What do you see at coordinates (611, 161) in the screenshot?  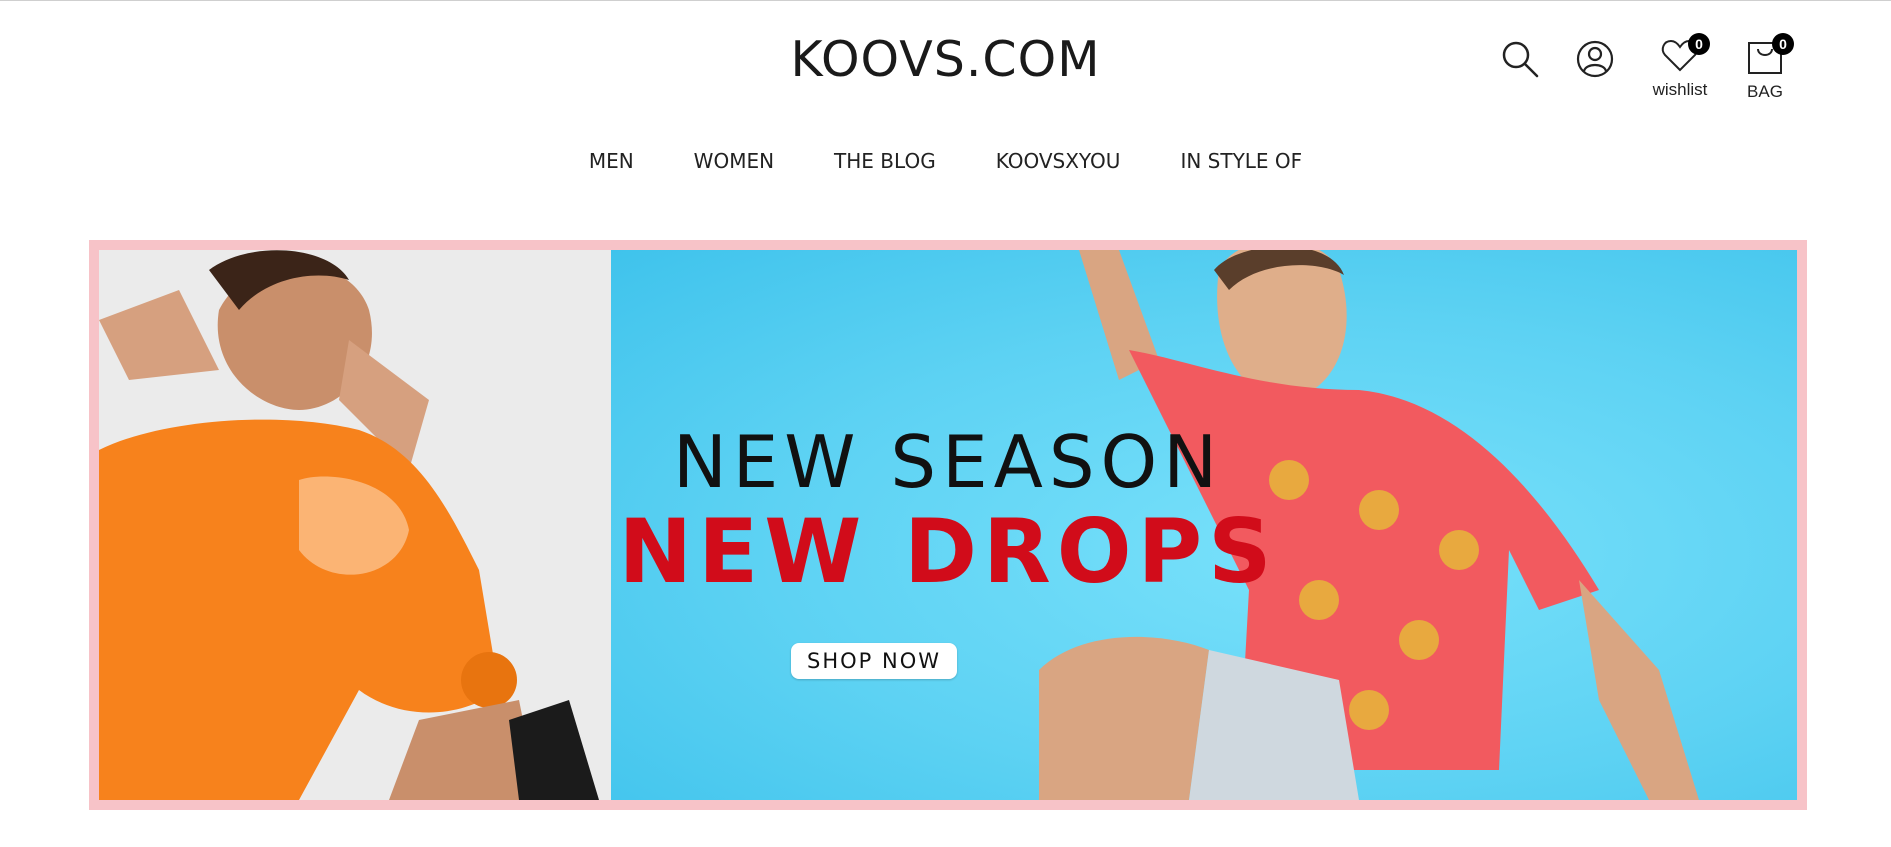 I see `nav-item-men: MEN` at bounding box center [611, 161].